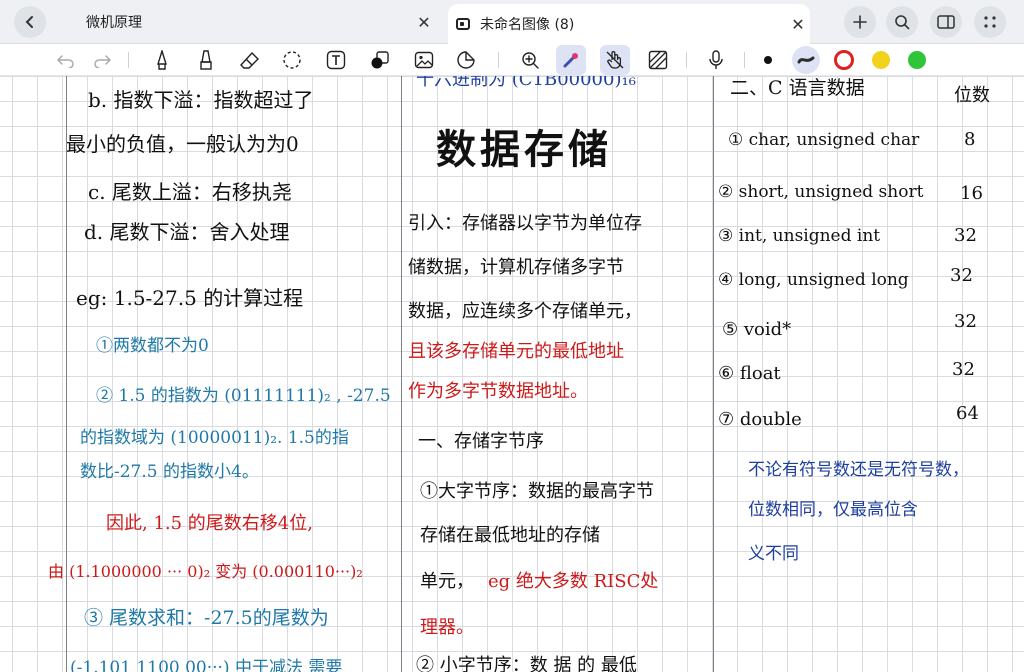 This screenshot has width=1024, height=672. Describe the element at coordinates (573, 581) in the screenshot. I see `note-line: eg 绝大多数 RISC处` at that location.